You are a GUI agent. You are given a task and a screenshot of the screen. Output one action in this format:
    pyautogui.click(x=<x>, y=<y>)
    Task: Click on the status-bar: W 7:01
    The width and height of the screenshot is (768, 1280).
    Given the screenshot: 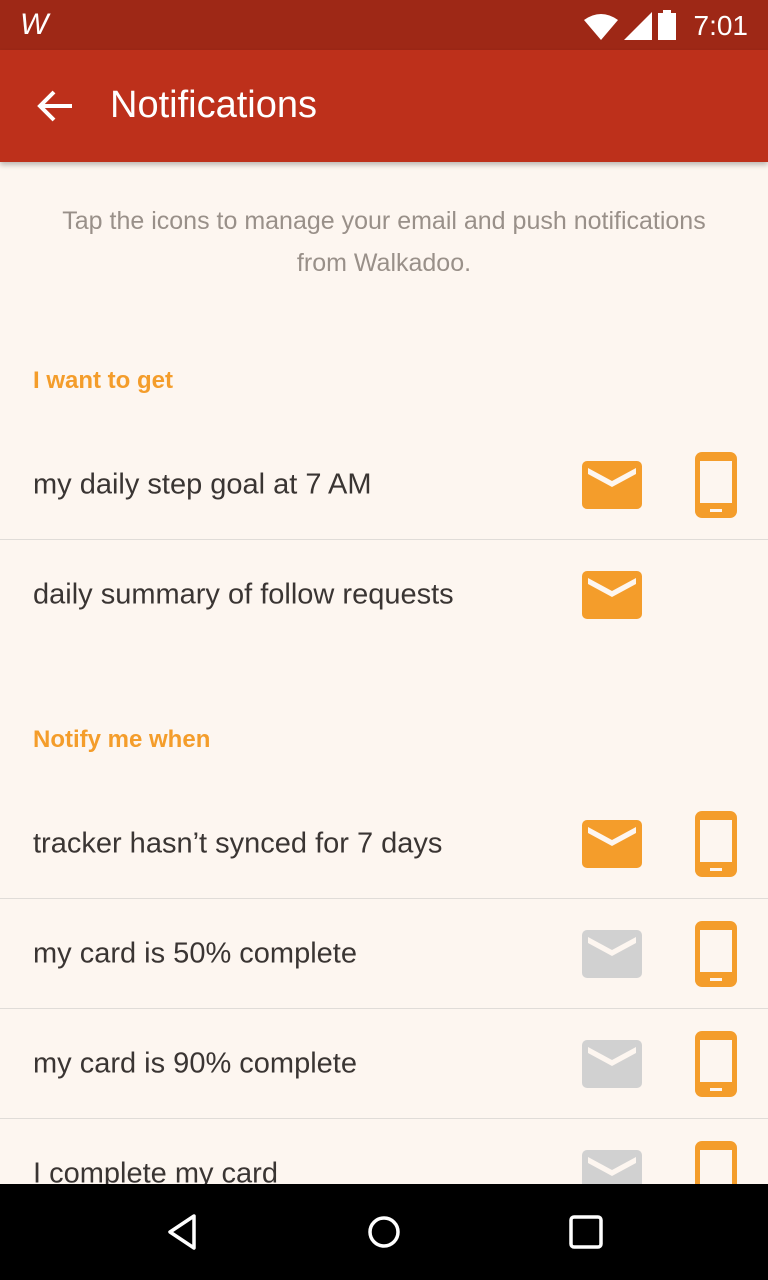 What is the action you would take?
    pyautogui.click(x=384, y=25)
    